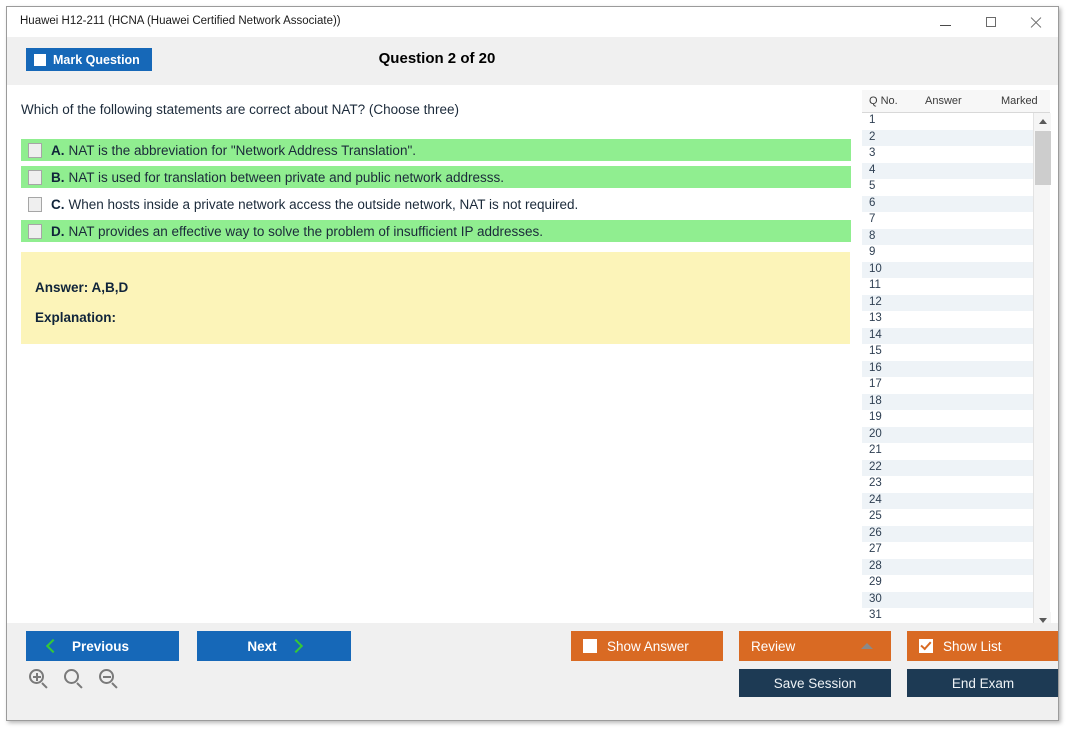 The width and height of the screenshot is (1075, 735). Describe the element at coordinates (872, 169) in the screenshot. I see `row-question-number: 4` at that location.